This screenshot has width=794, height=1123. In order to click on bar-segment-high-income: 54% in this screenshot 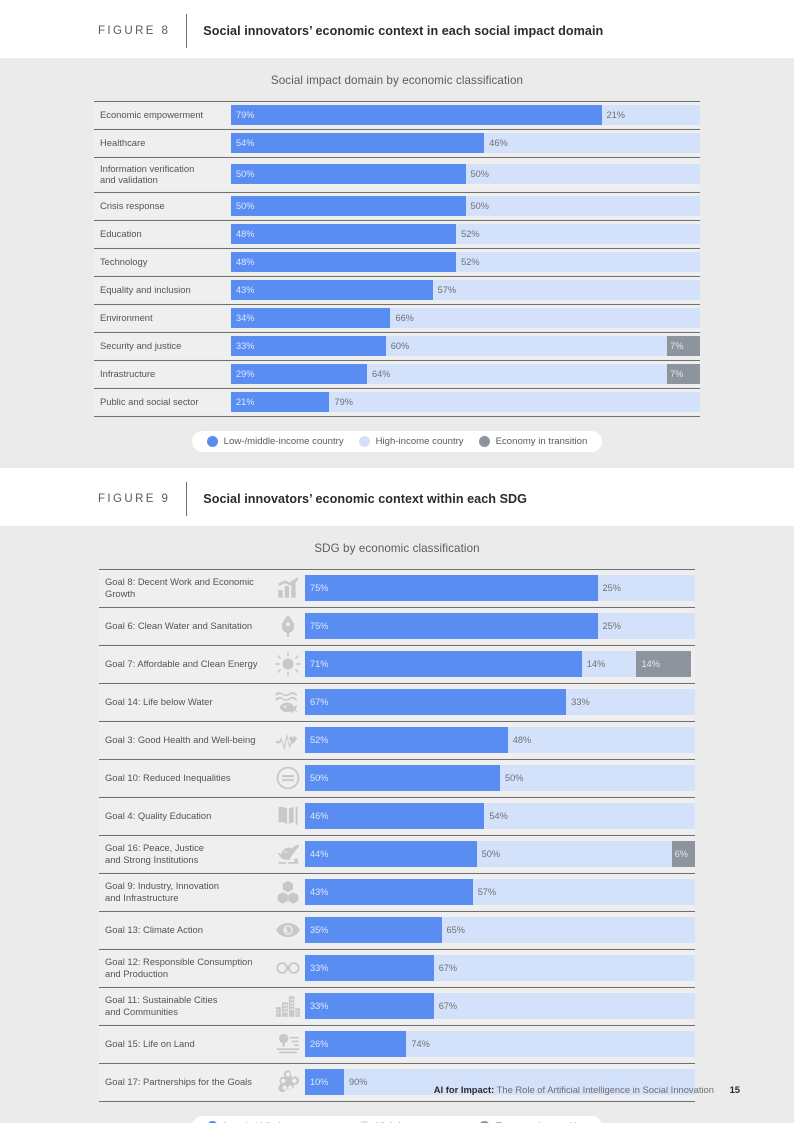, I will do `click(589, 815)`.